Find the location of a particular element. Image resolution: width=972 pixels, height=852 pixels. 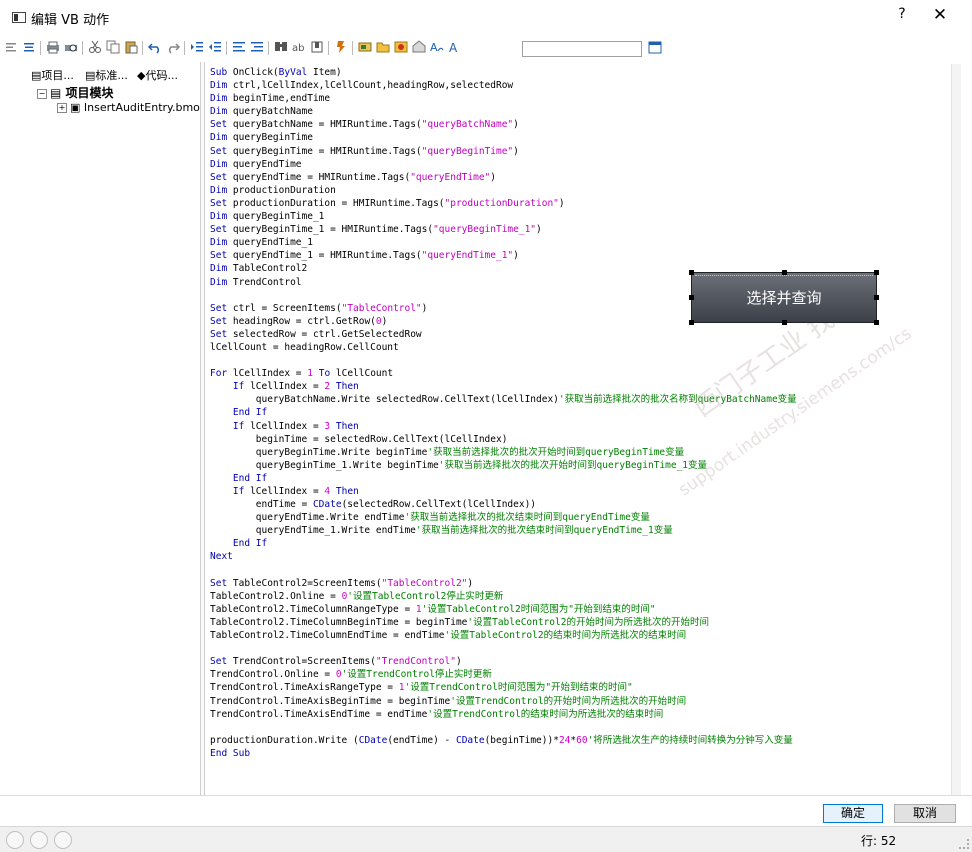

tree-root-label: 项目模块 is located at coordinates (89, 93).